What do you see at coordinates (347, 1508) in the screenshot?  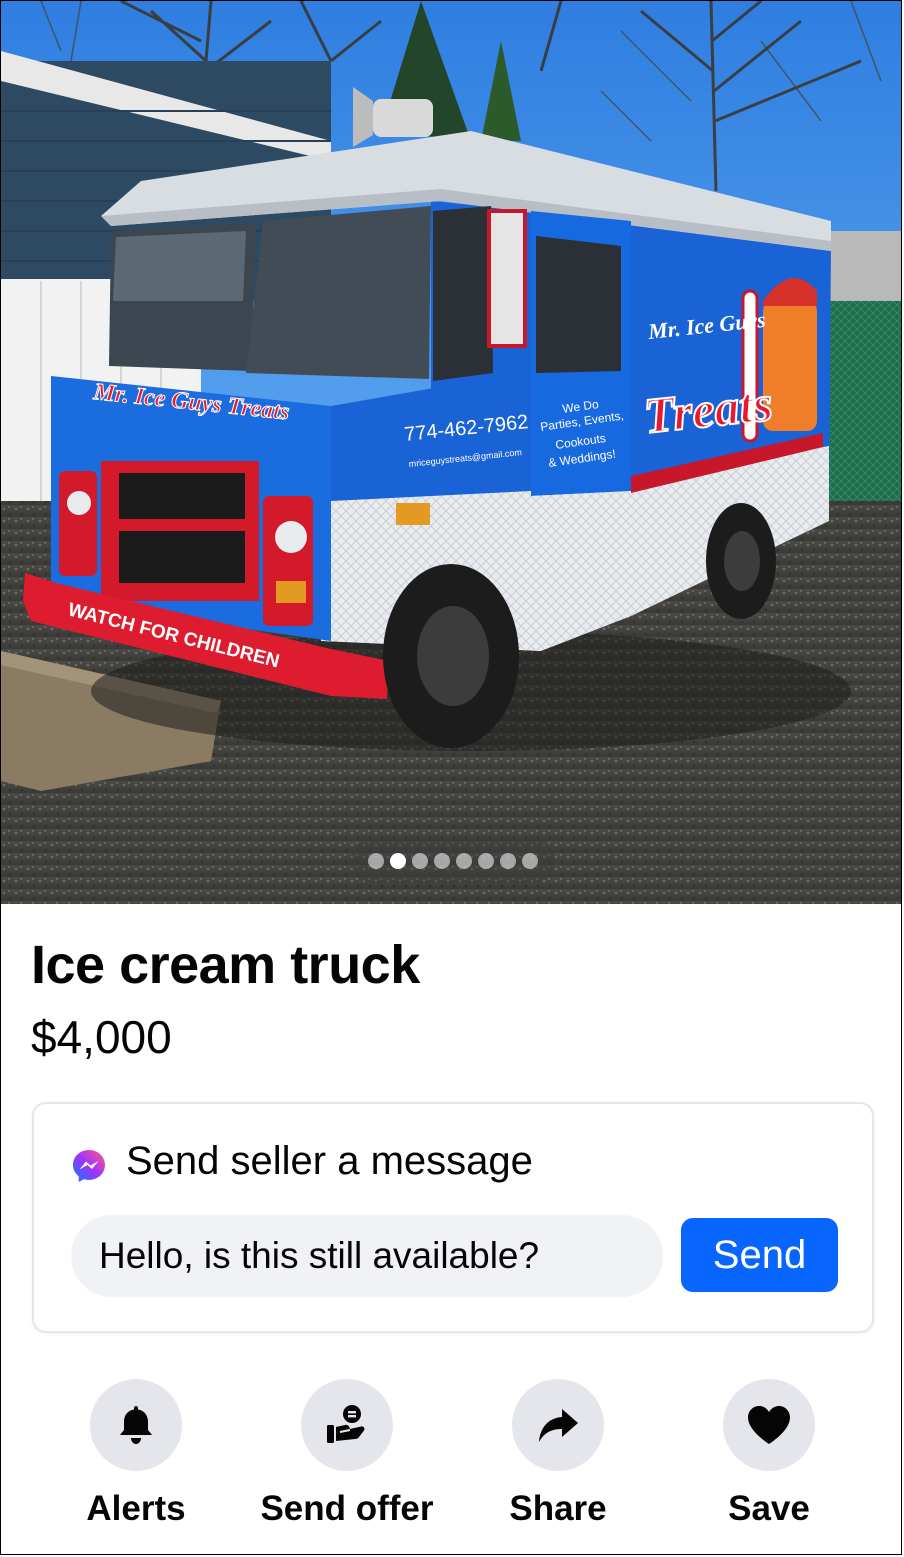 I see `send-offer-label: Send offer` at bounding box center [347, 1508].